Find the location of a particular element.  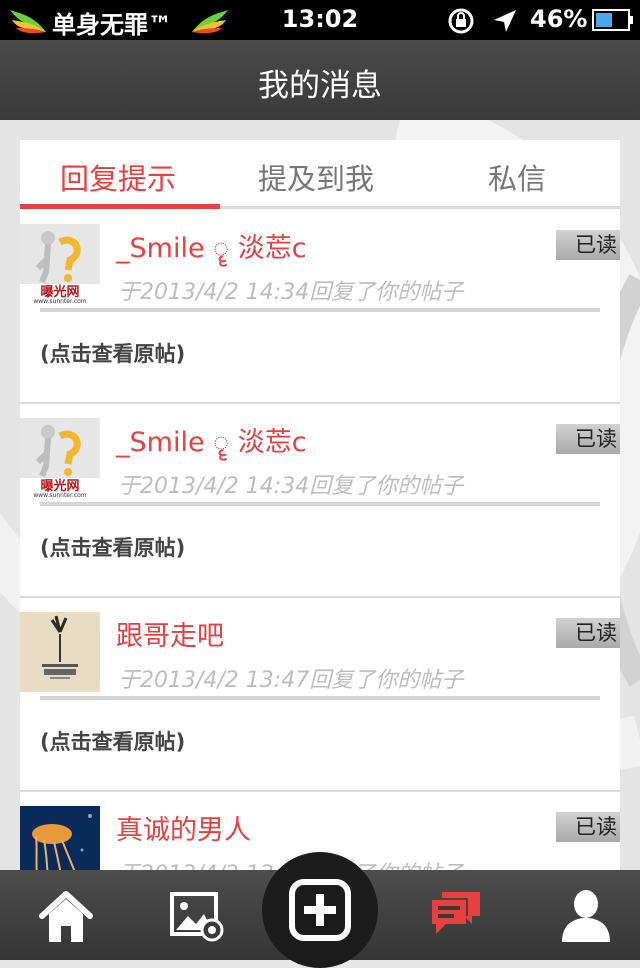

battery-icon is located at coordinates (612, 20).